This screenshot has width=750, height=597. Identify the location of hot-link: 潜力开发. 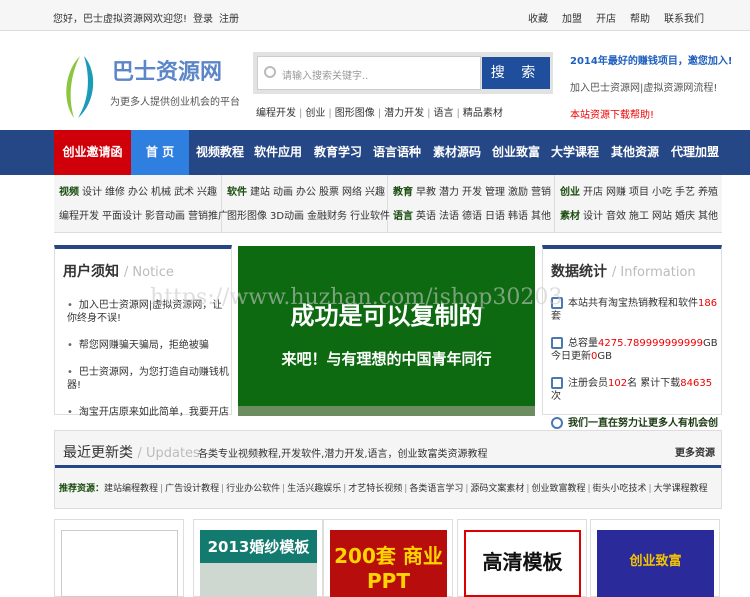
(404, 113).